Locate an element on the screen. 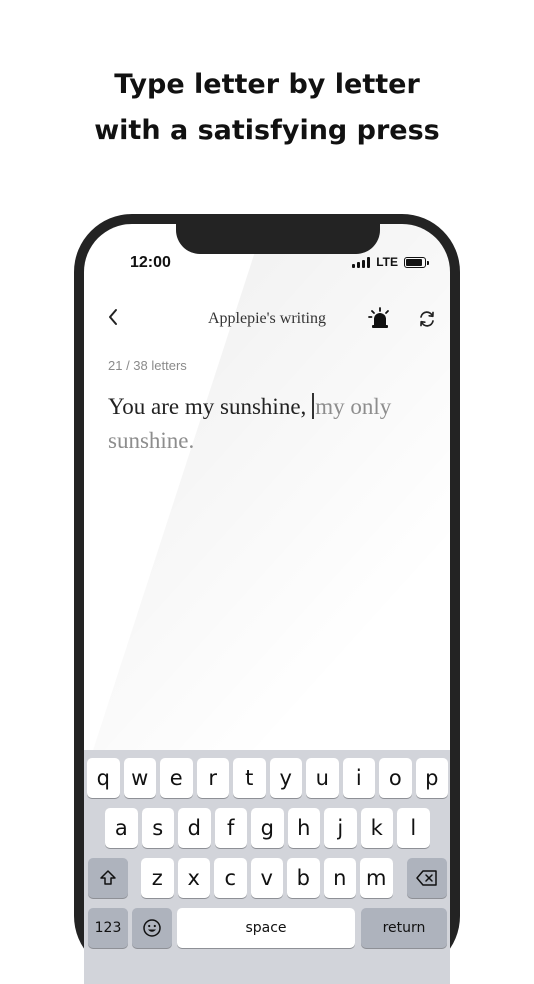 The height and width of the screenshot is (984, 534). key-e: e is located at coordinates (176, 778).